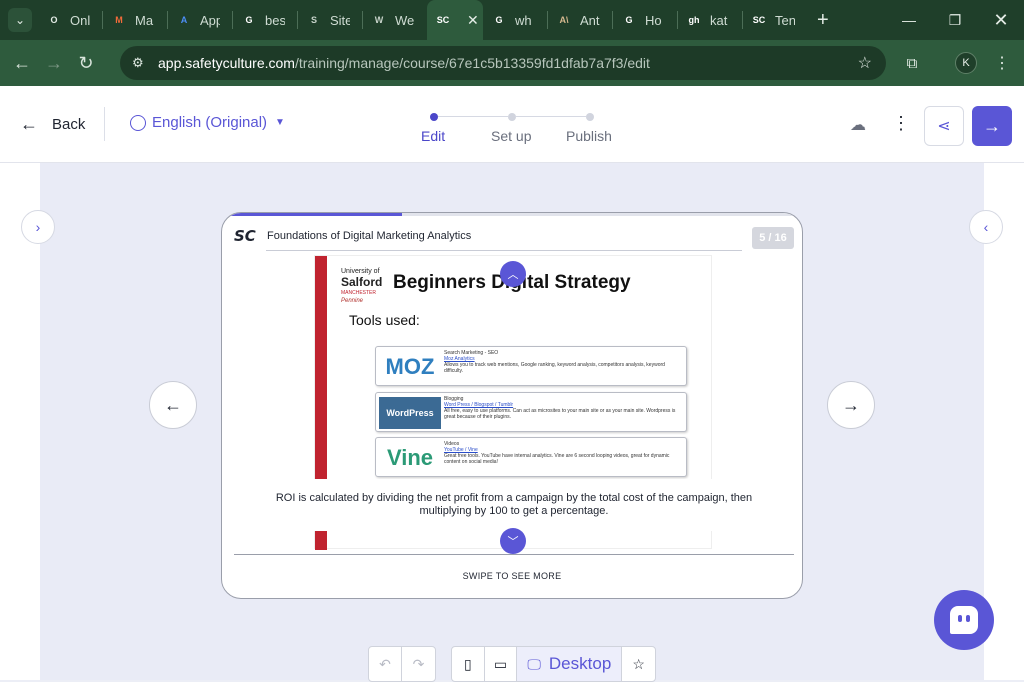 Image resolution: width=1024 pixels, height=682 pixels. I want to click on tablet-preview-button: ▭, so click(501, 664).